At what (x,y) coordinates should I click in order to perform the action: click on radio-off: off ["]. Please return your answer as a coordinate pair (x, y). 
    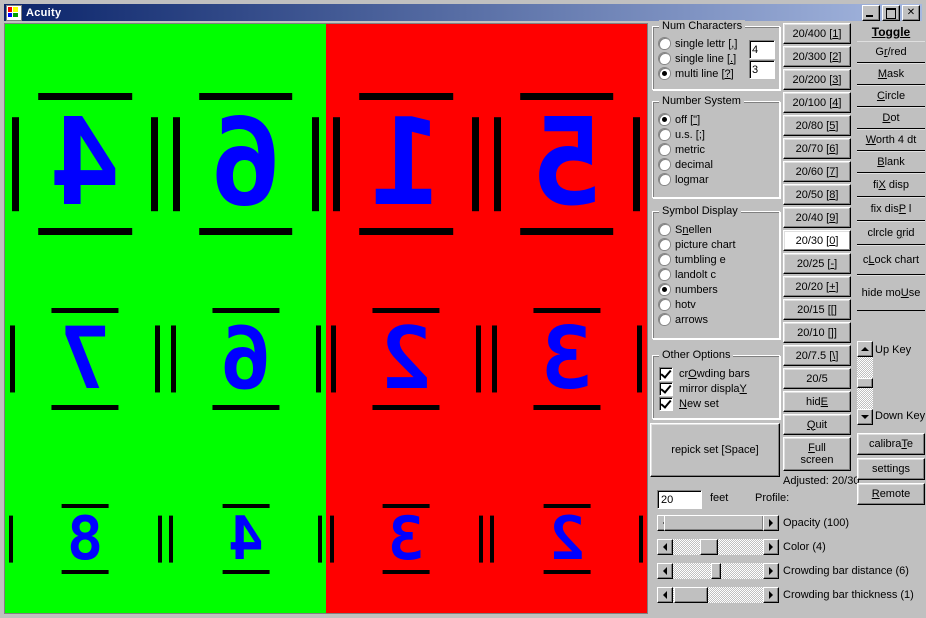
    Looking at the image, I should click on (719, 119).